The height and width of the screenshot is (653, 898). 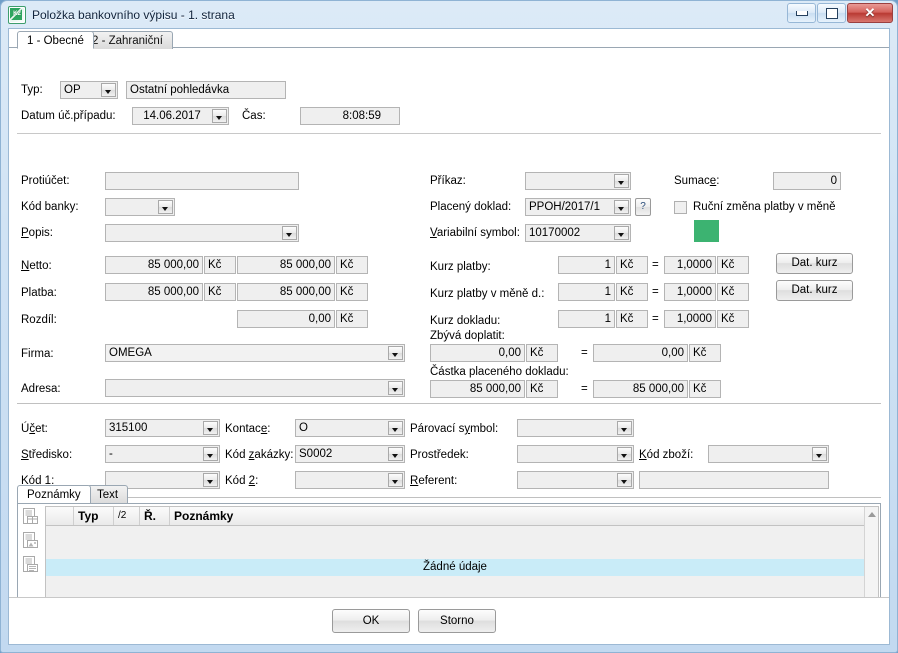 What do you see at coordinates (36, 266) in the screenshot?
I see `label-netto: Netto:` at bounding box center [36, 266].